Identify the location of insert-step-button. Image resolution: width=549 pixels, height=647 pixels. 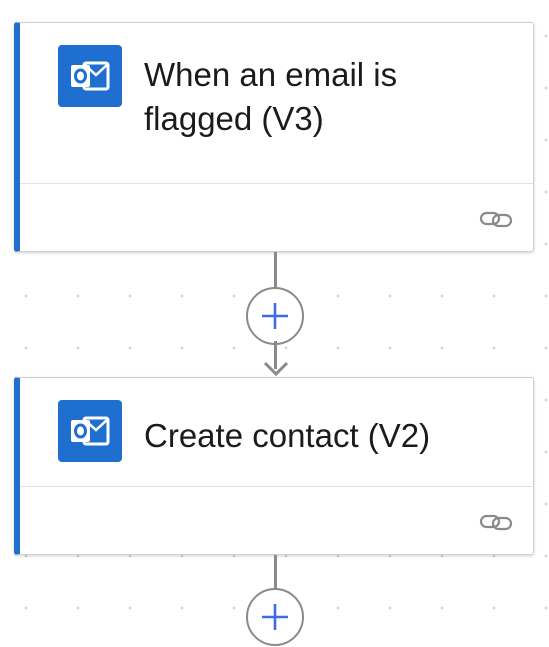
(275, 316).